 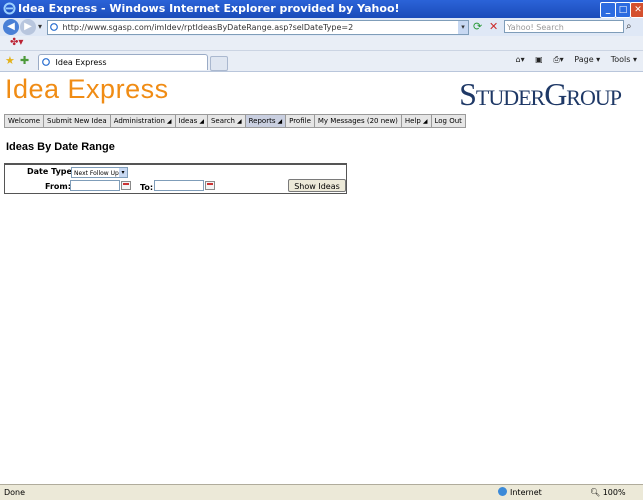 I want to click on date-type-select: Next Follow Up ▾, so click(x=99, y=172).